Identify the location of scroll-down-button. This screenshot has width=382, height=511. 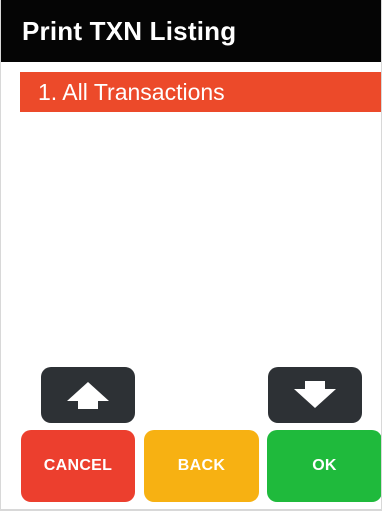
(315, 395).